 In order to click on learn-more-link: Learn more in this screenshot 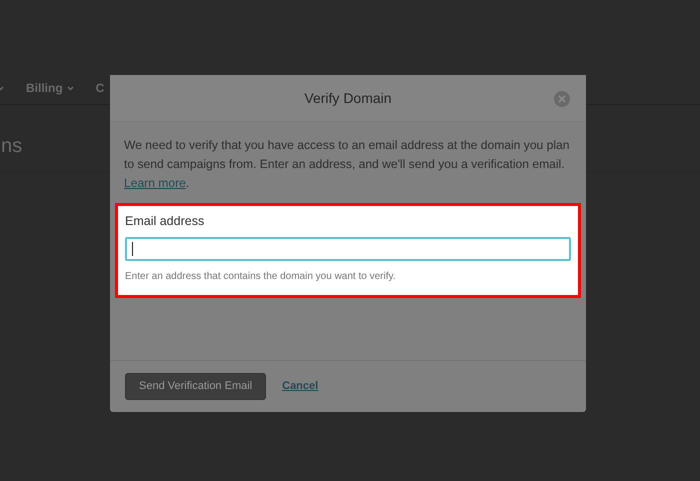, I will do `click(155, 183)`.